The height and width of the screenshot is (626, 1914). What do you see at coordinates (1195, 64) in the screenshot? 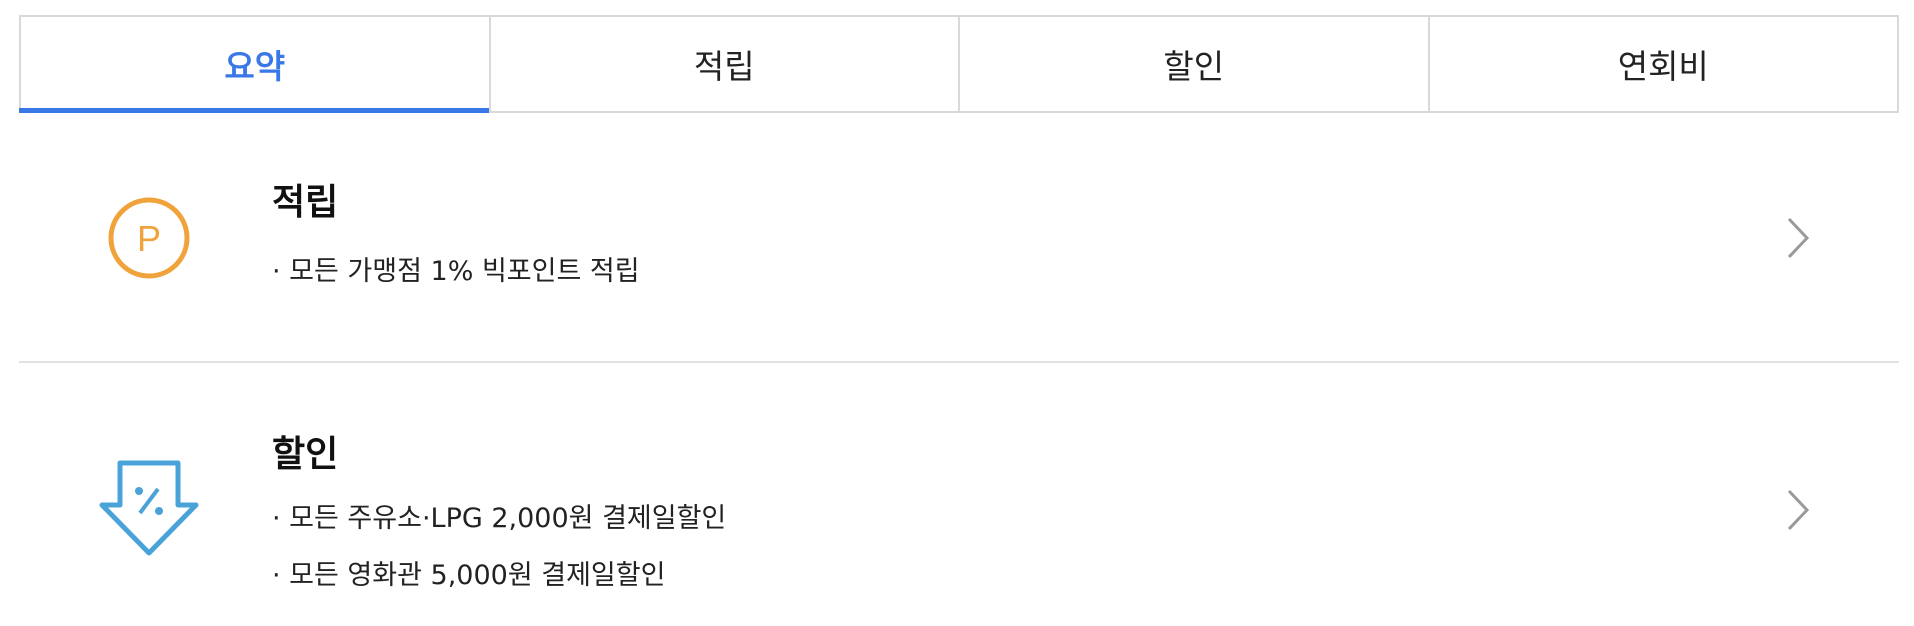
I see `tab-discount: 할인` at bounding box center [1195, 64].